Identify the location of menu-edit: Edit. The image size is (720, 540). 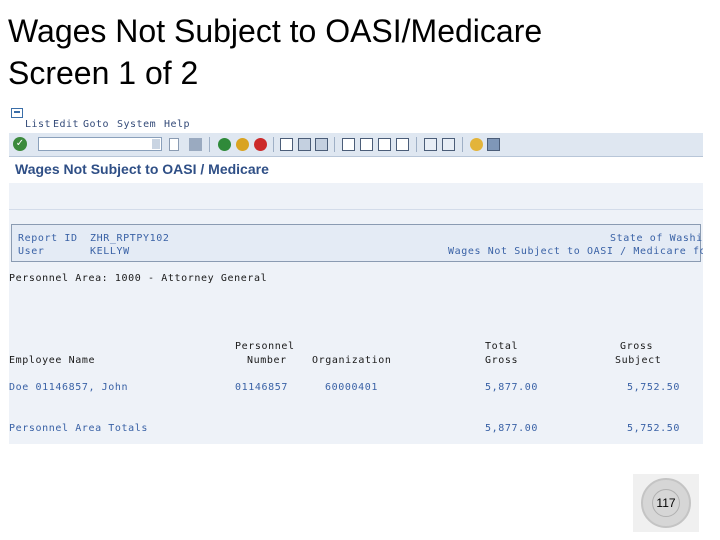
(66, 124).